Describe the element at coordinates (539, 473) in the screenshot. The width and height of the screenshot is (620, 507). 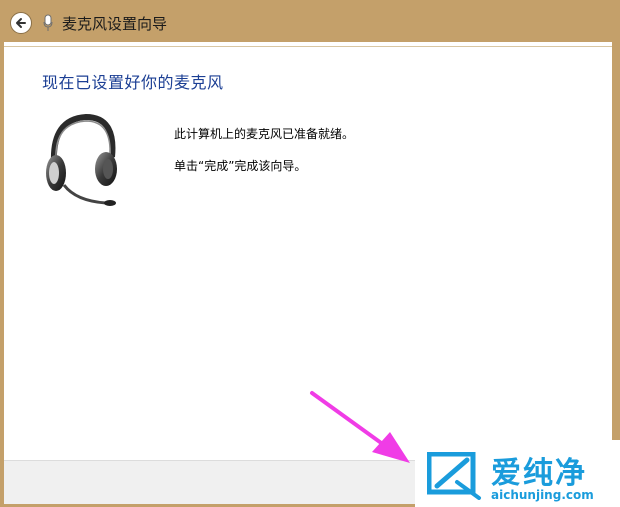
I see `watermark-brand-cn: 爱纯净` at that location.